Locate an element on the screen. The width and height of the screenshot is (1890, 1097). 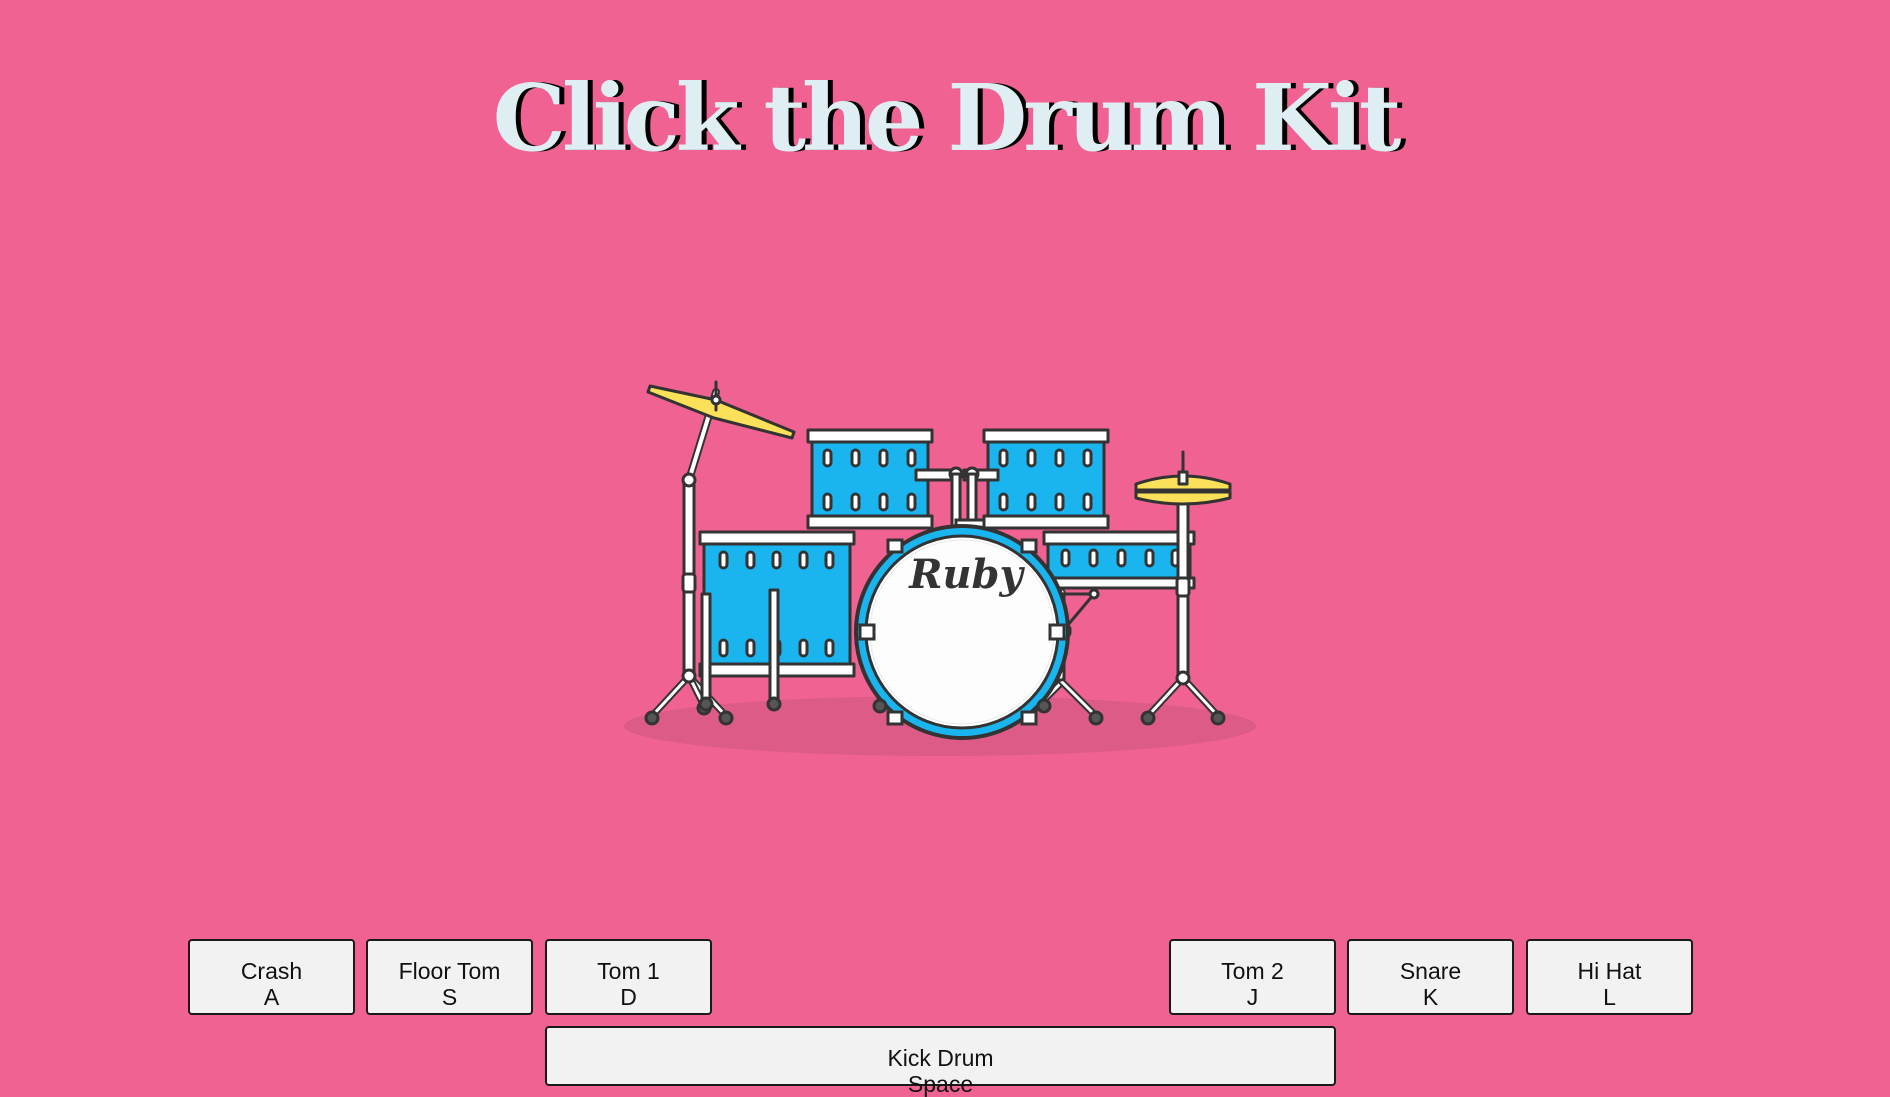
kick-drum-button: Kick Drum Space is located at coordinates (940, 1061).